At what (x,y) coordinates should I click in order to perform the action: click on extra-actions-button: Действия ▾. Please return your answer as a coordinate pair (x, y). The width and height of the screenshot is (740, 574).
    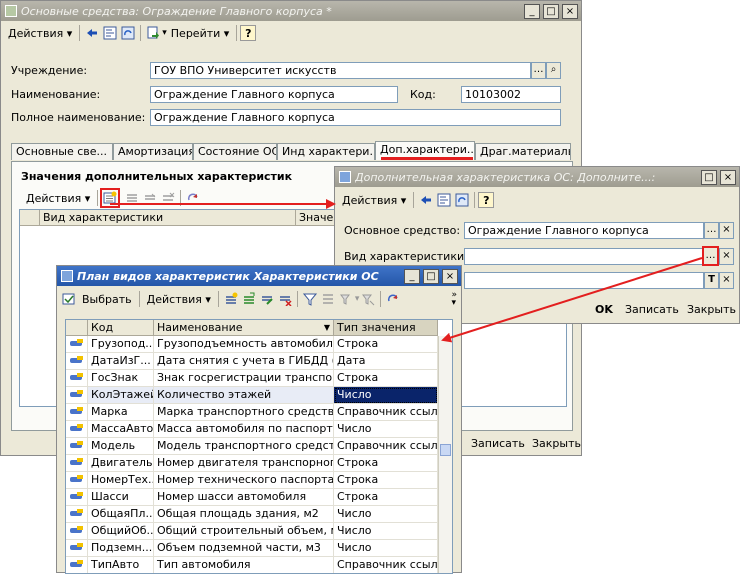
    Looking at the image, I should click on (374, 200).